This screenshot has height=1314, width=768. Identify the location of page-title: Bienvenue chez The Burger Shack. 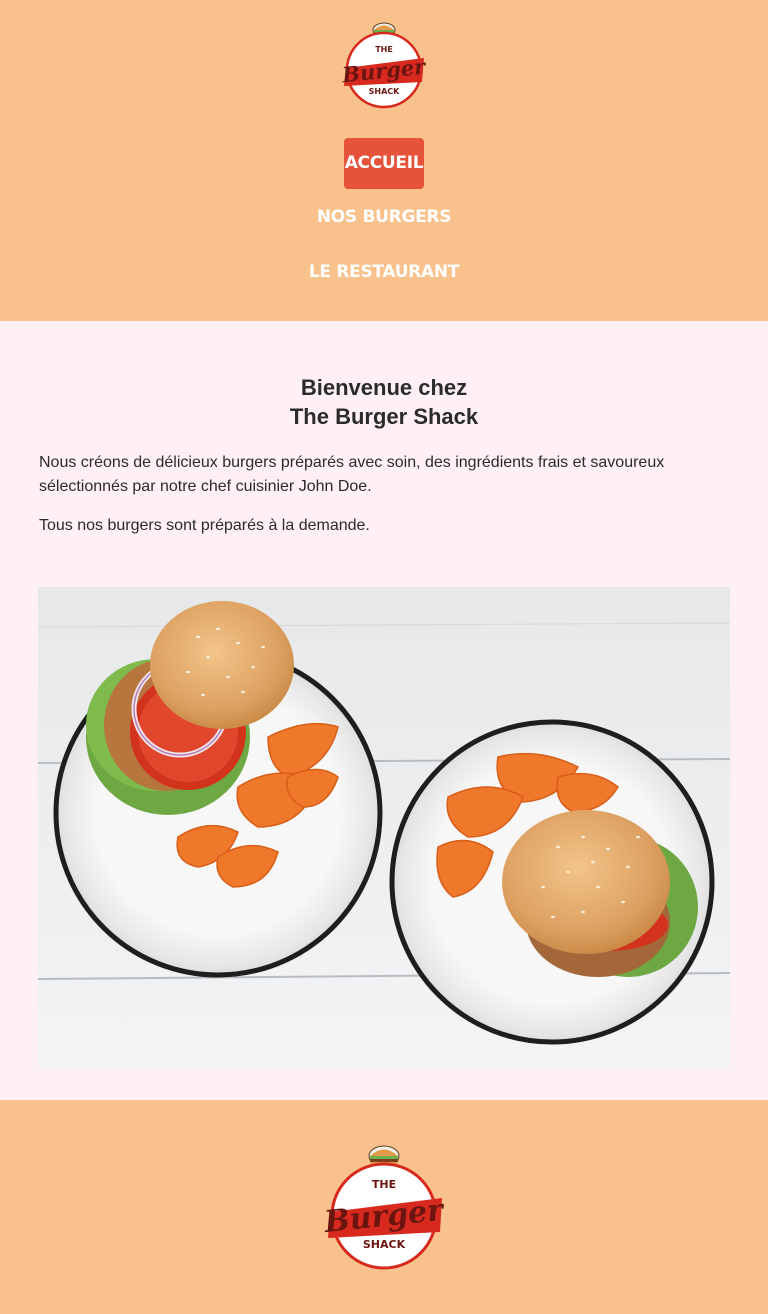
(384, 402).